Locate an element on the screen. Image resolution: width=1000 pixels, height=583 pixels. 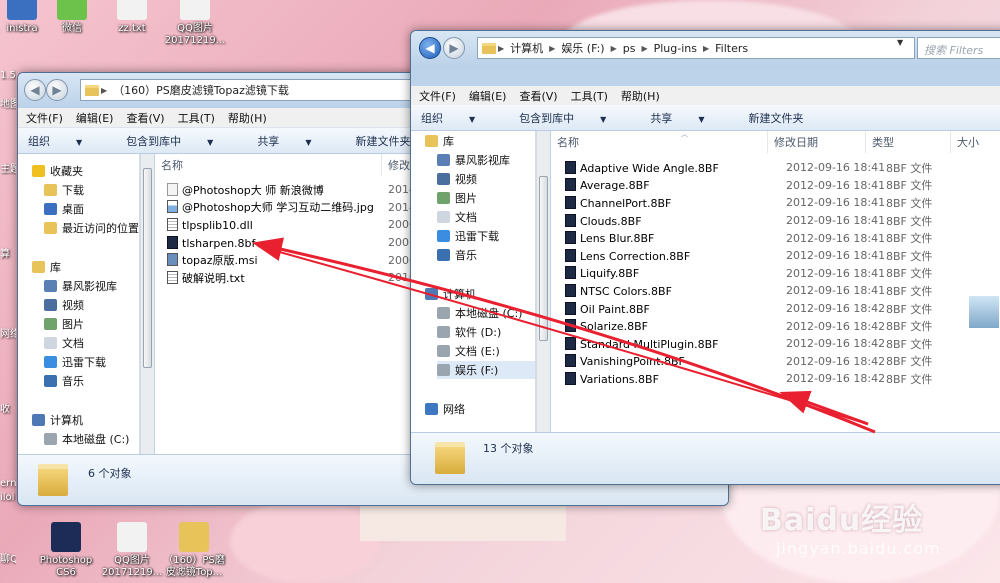
breadcrumb-item: Plug-ins is located at coordinates (675, 48).